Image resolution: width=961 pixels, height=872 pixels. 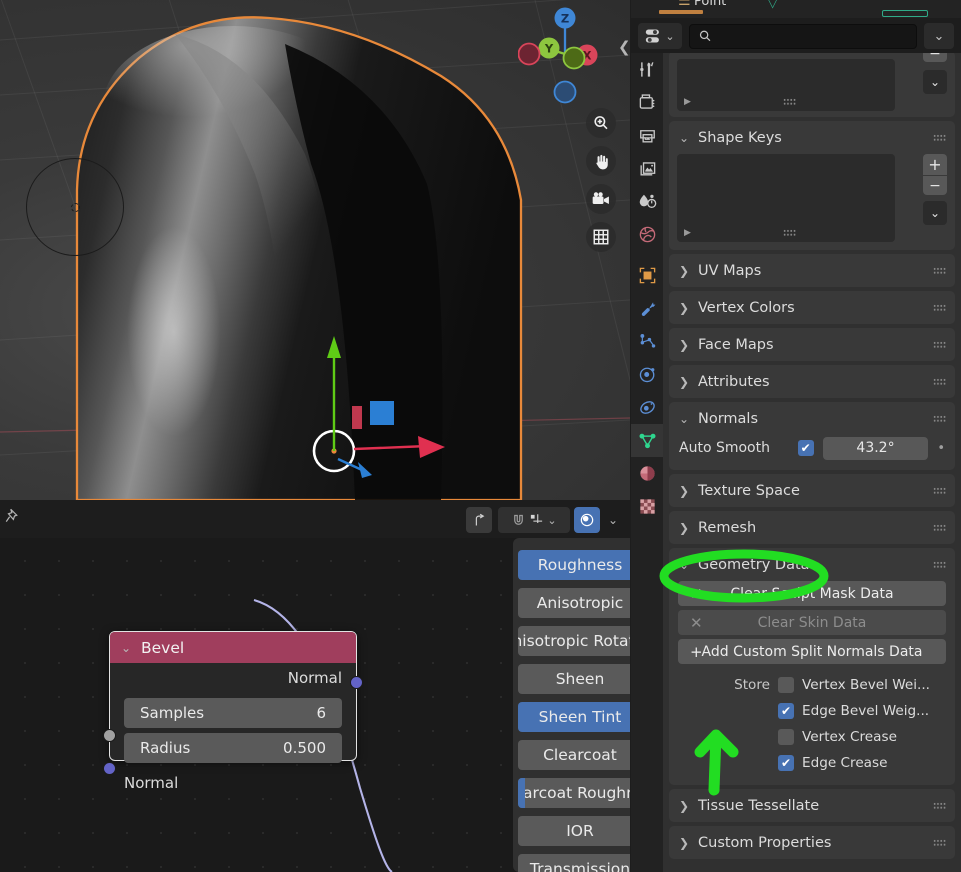 I want to click on list-grip, so click(x=789, y=102).